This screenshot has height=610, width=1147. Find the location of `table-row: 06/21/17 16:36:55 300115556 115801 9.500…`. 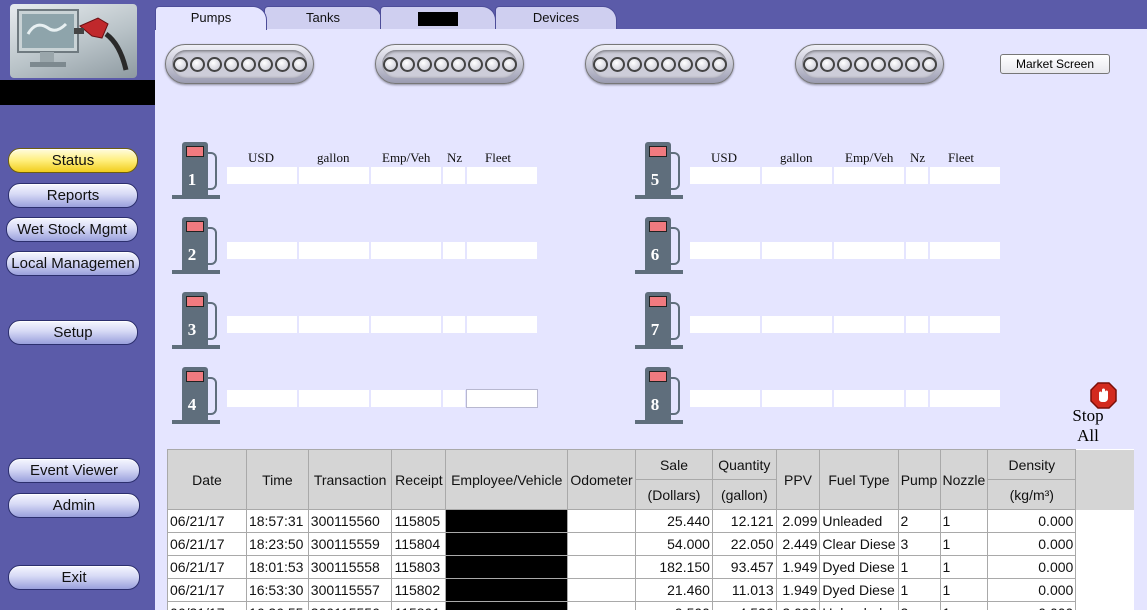

table-row: 06/21/17 16:36:55 300115556 115801 9.500… is located at coordinates (650, 605).